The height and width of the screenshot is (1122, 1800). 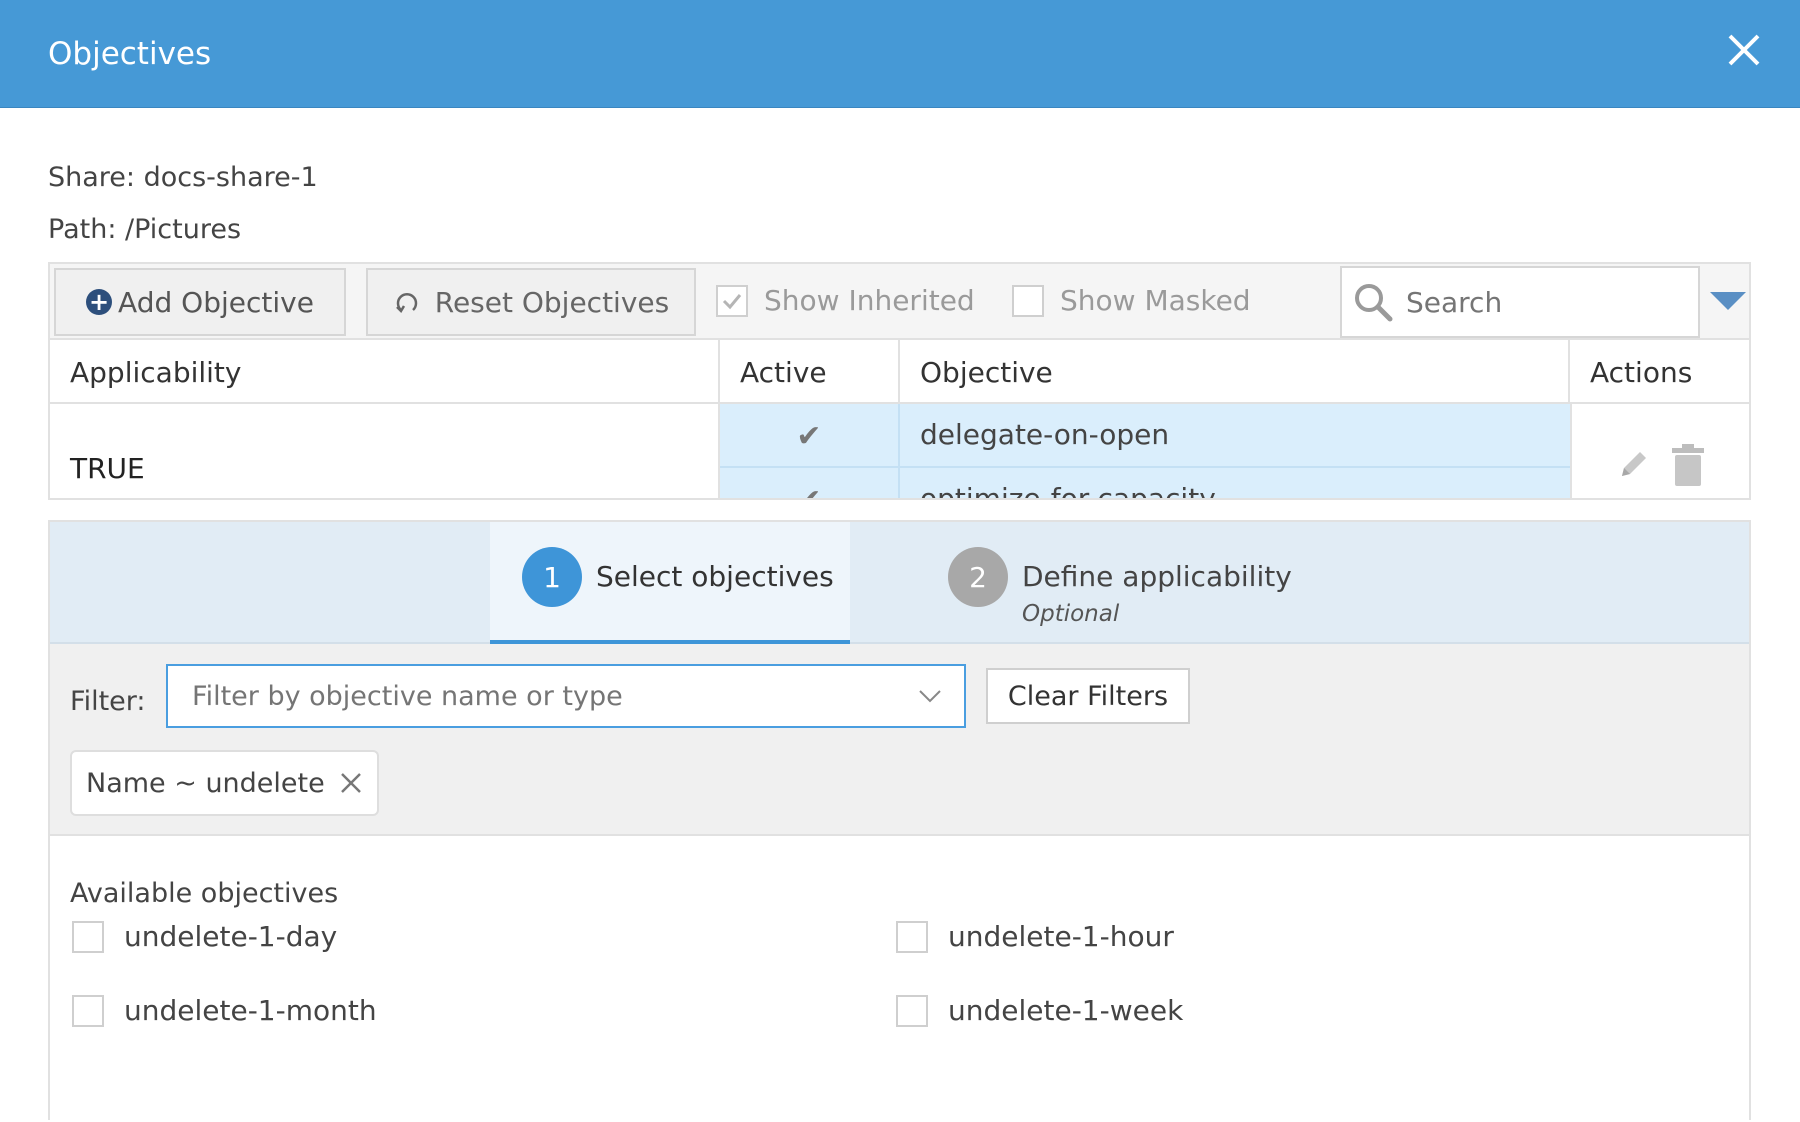 I want to click on checkmark-icon, so click(x=732, y=301).